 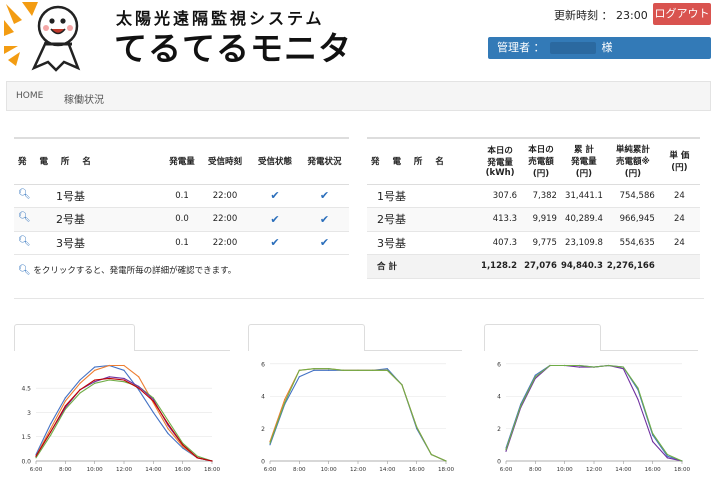 I want to click on table-row: 1号基 307.6 7,382 31,441.1 754,586 24, so click(x=533, y=196).